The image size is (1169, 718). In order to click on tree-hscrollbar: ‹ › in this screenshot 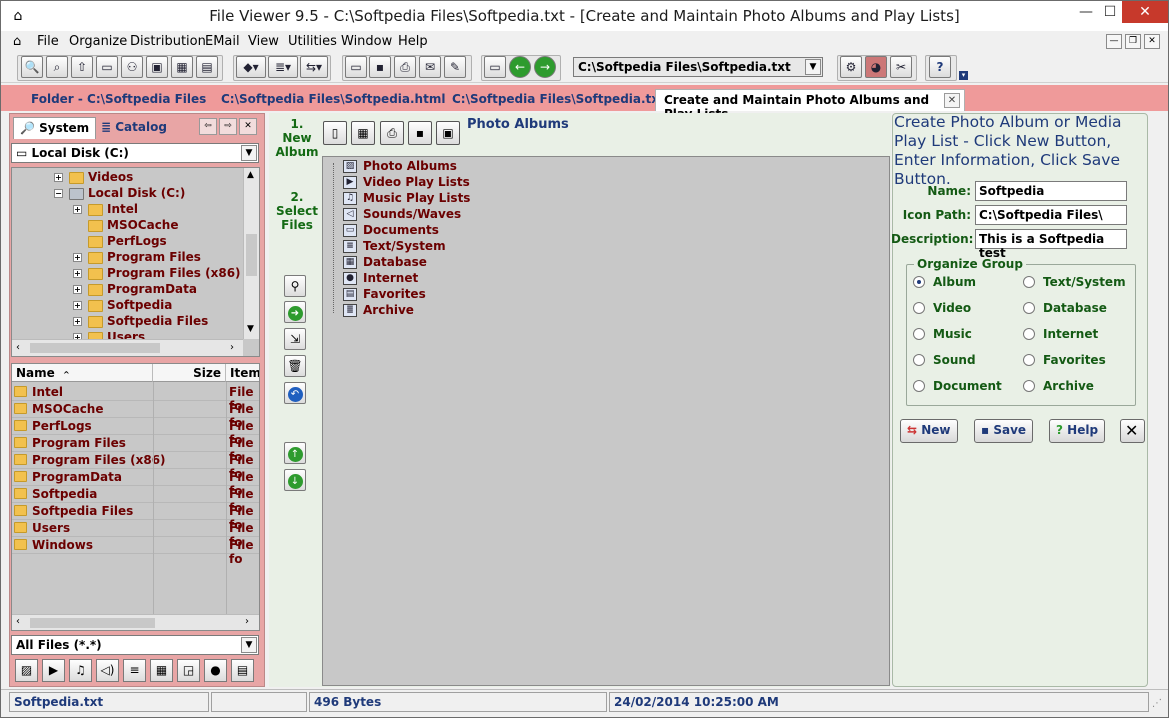, I will do `click(127, 347)`.